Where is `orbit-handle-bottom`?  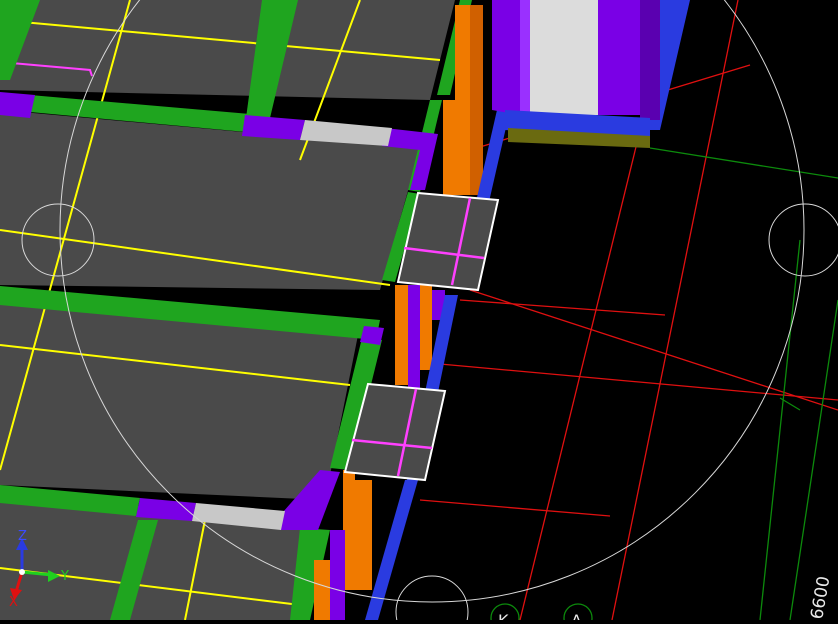 orbit-handle-bottom is located at coordinates (432, 599).